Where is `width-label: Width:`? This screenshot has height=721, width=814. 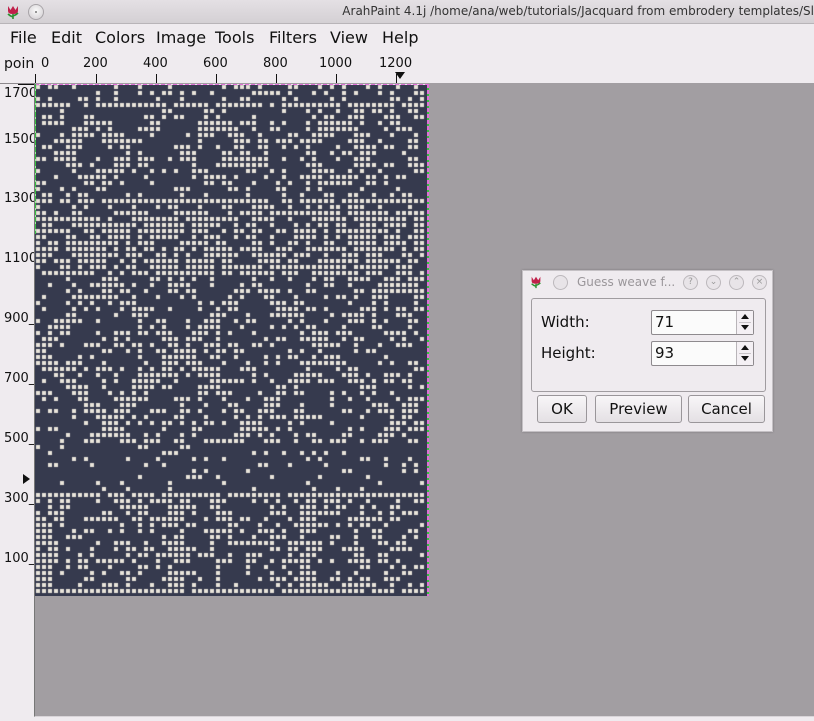
width-label: Width: is located at coordinates (565, 322).